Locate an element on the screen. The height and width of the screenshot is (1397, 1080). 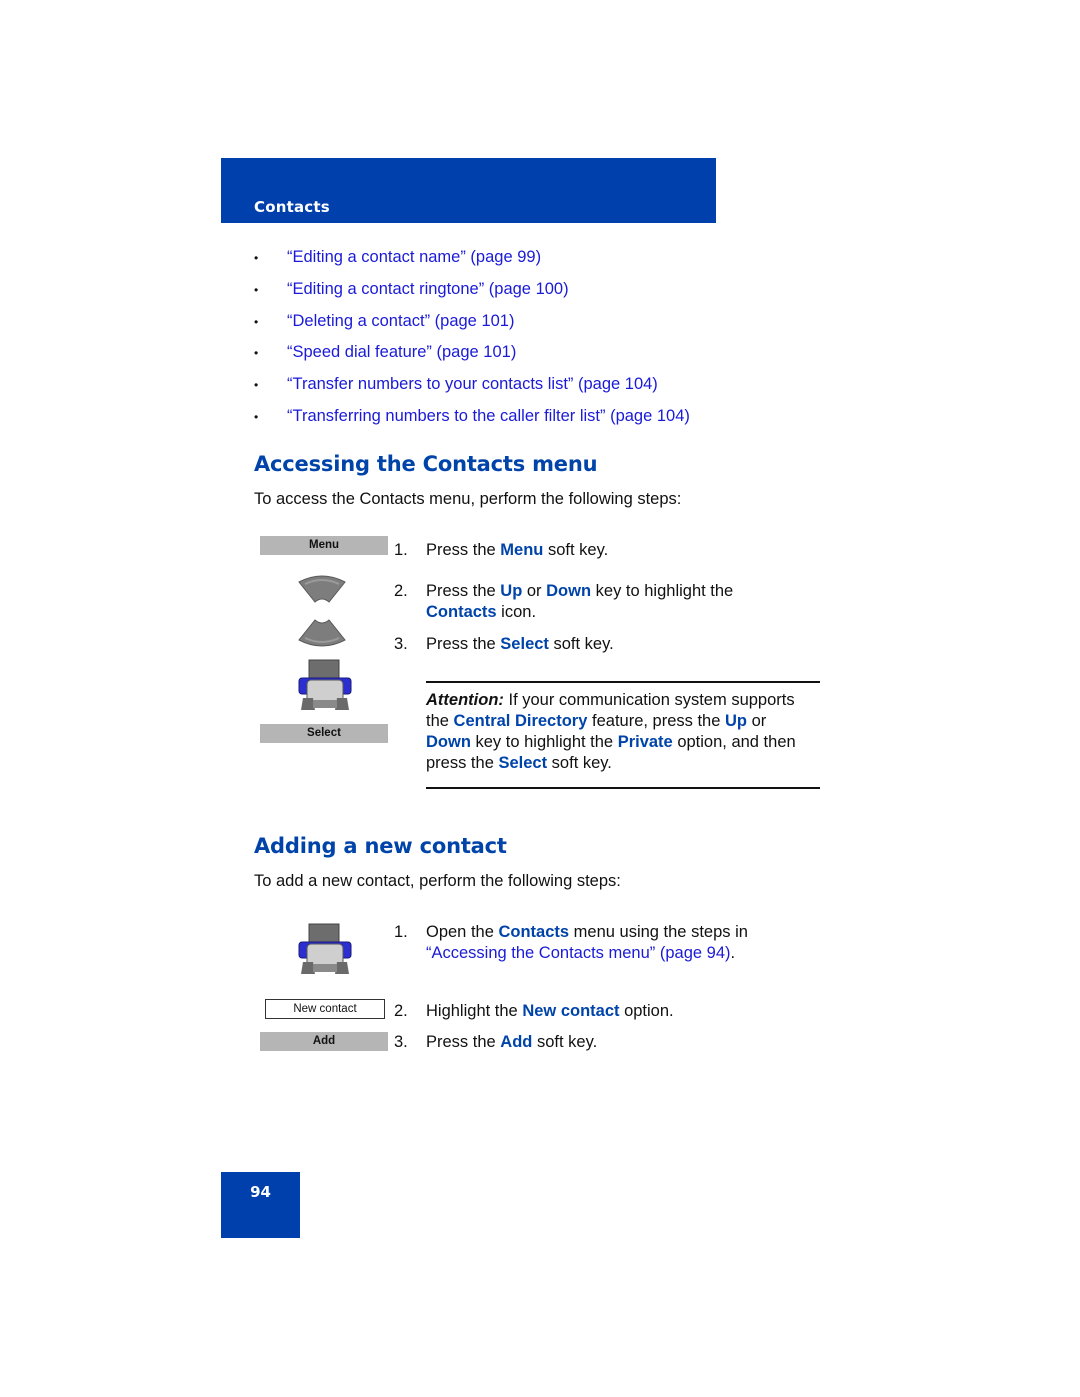
add-softkey: Add is located at coordinates (324, 1041).